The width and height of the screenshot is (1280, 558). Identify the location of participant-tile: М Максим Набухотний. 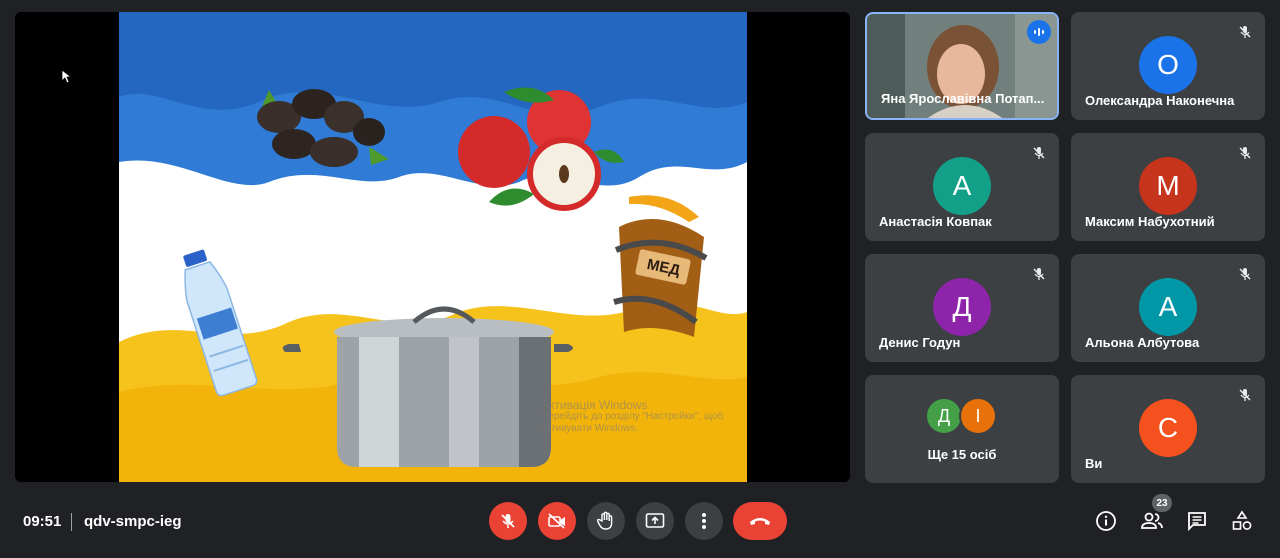
(1168, 187).